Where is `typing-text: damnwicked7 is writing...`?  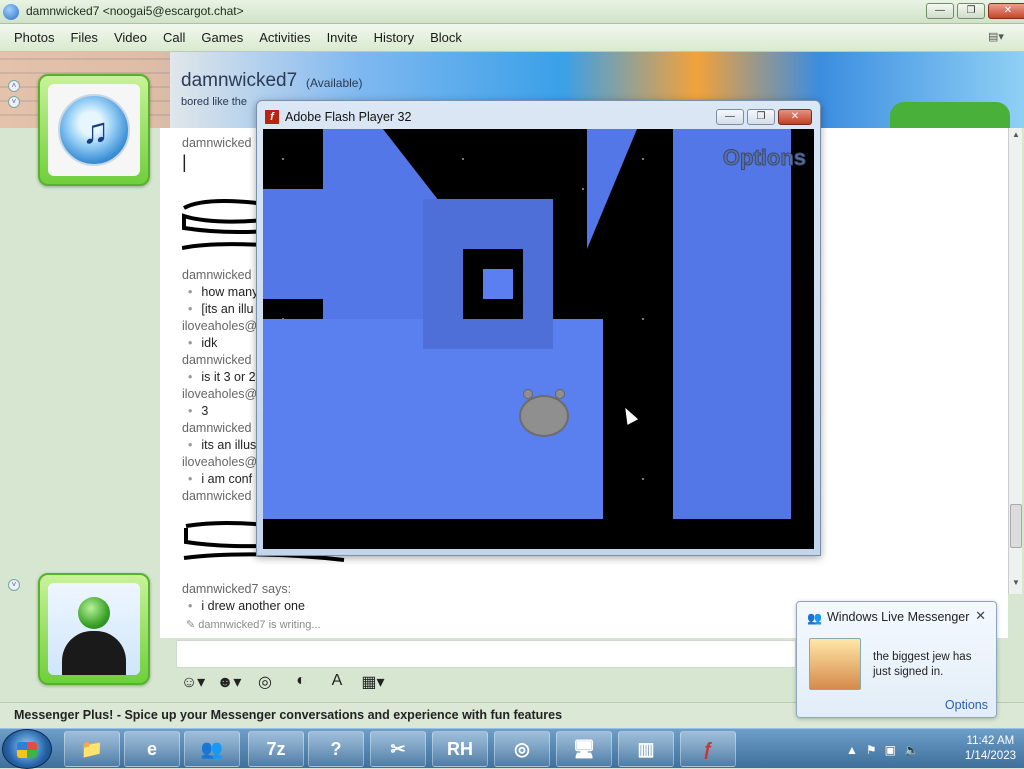 typing-text: damnwicked7 is writing... is located at coordinates (259, 625).